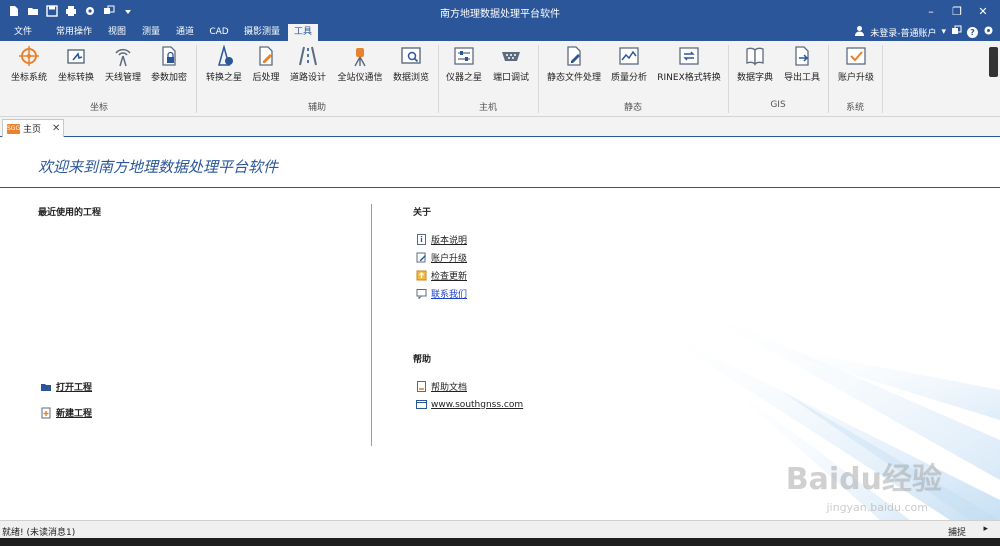 This screenshot has height=546, width=1000. I want to click on menu-common-ops: 常用操作, so click(74, 32).